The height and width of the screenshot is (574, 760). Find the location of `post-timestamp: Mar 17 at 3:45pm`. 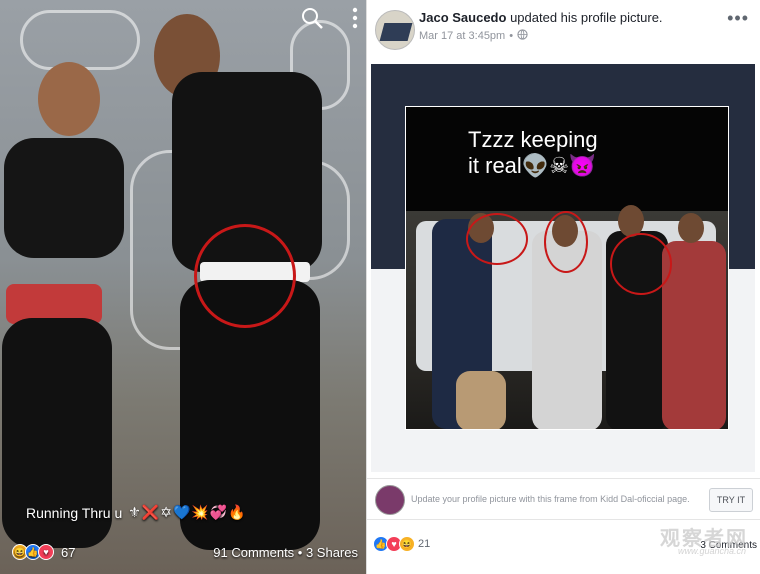

post-timestamp: Mar 17 at 3:45pm is located at coordinates (462, 36).